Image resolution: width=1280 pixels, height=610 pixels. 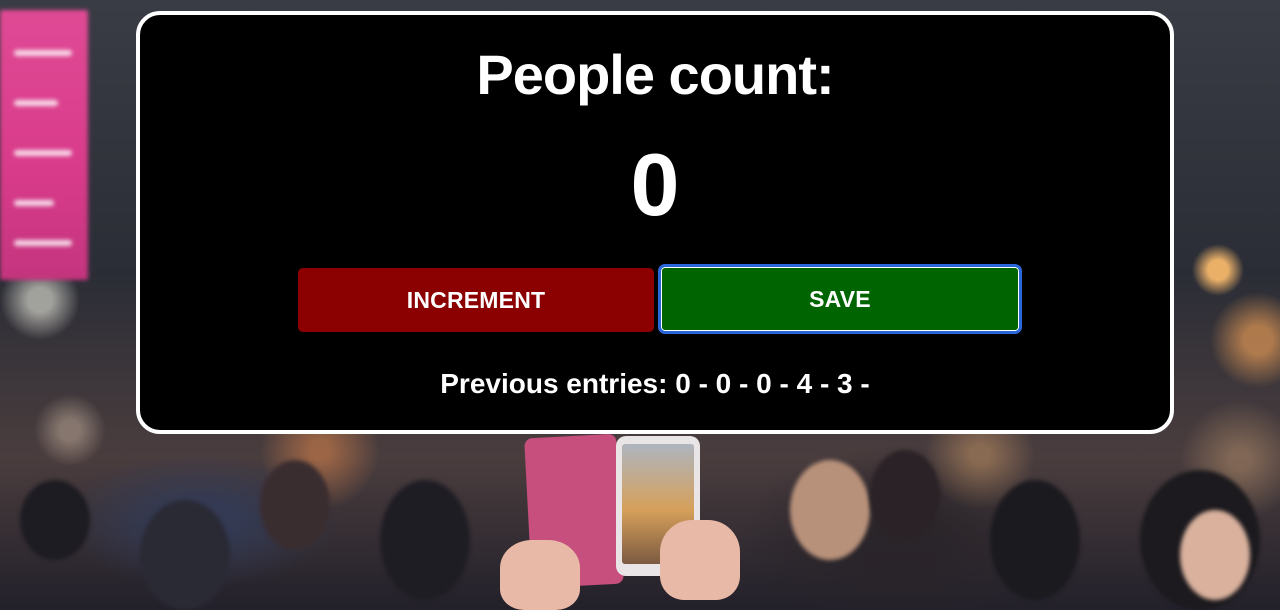 I want to click on count-display: 0, so click(x=655, y=184).